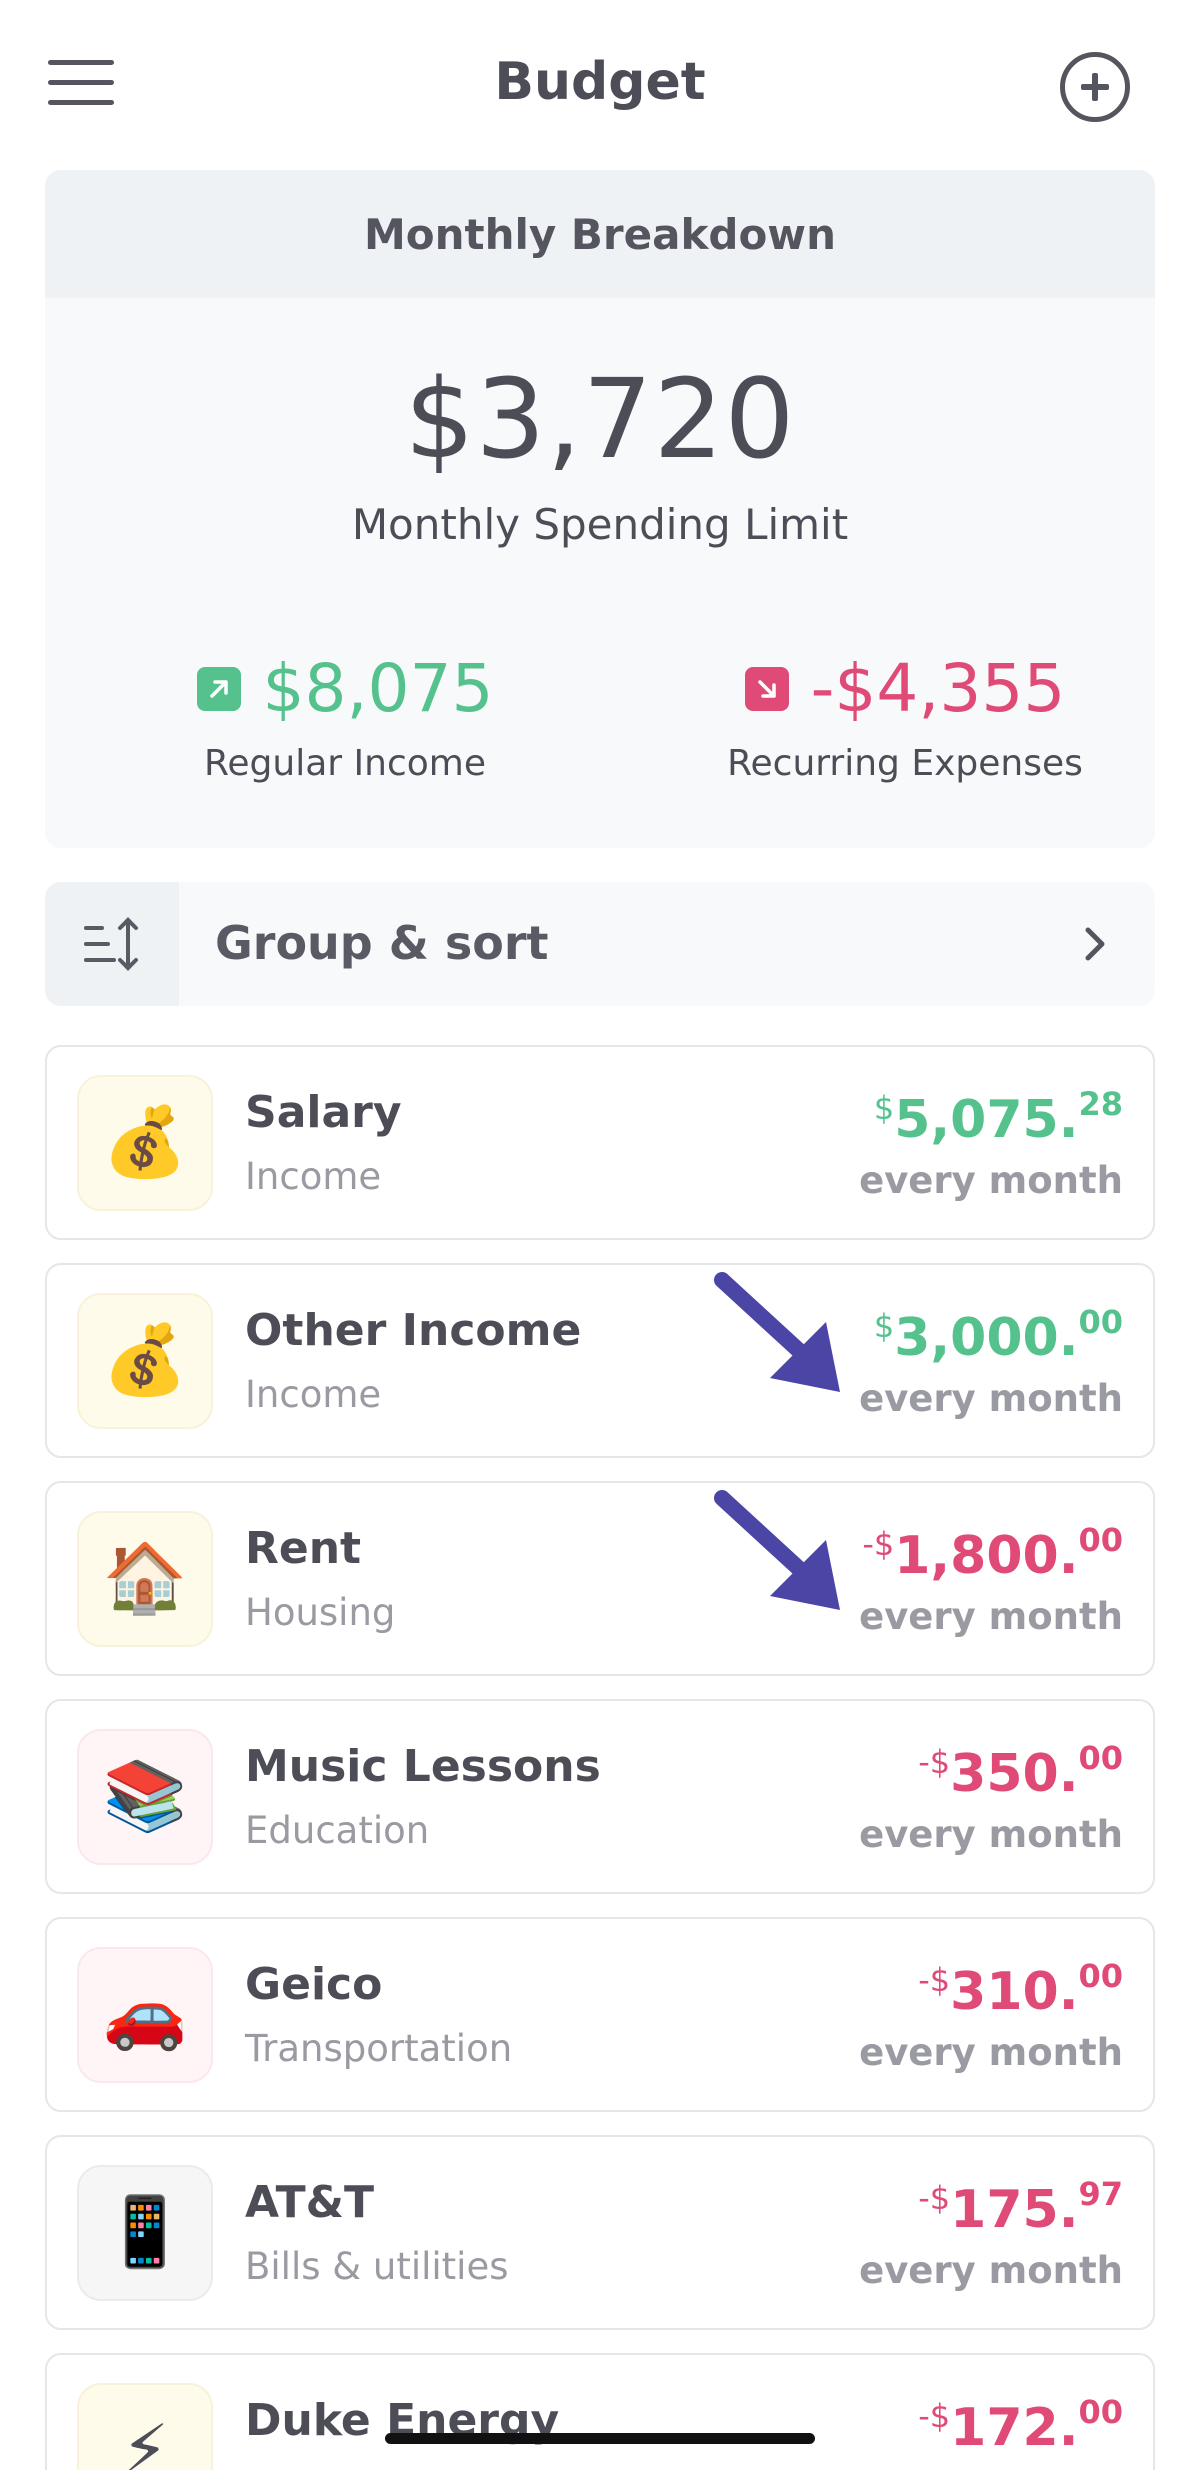  What do you see at coordinates (423, 1766) in the screenshot?
I see `transaction-name: Music Lessons` at bounding box center [423, 1766].